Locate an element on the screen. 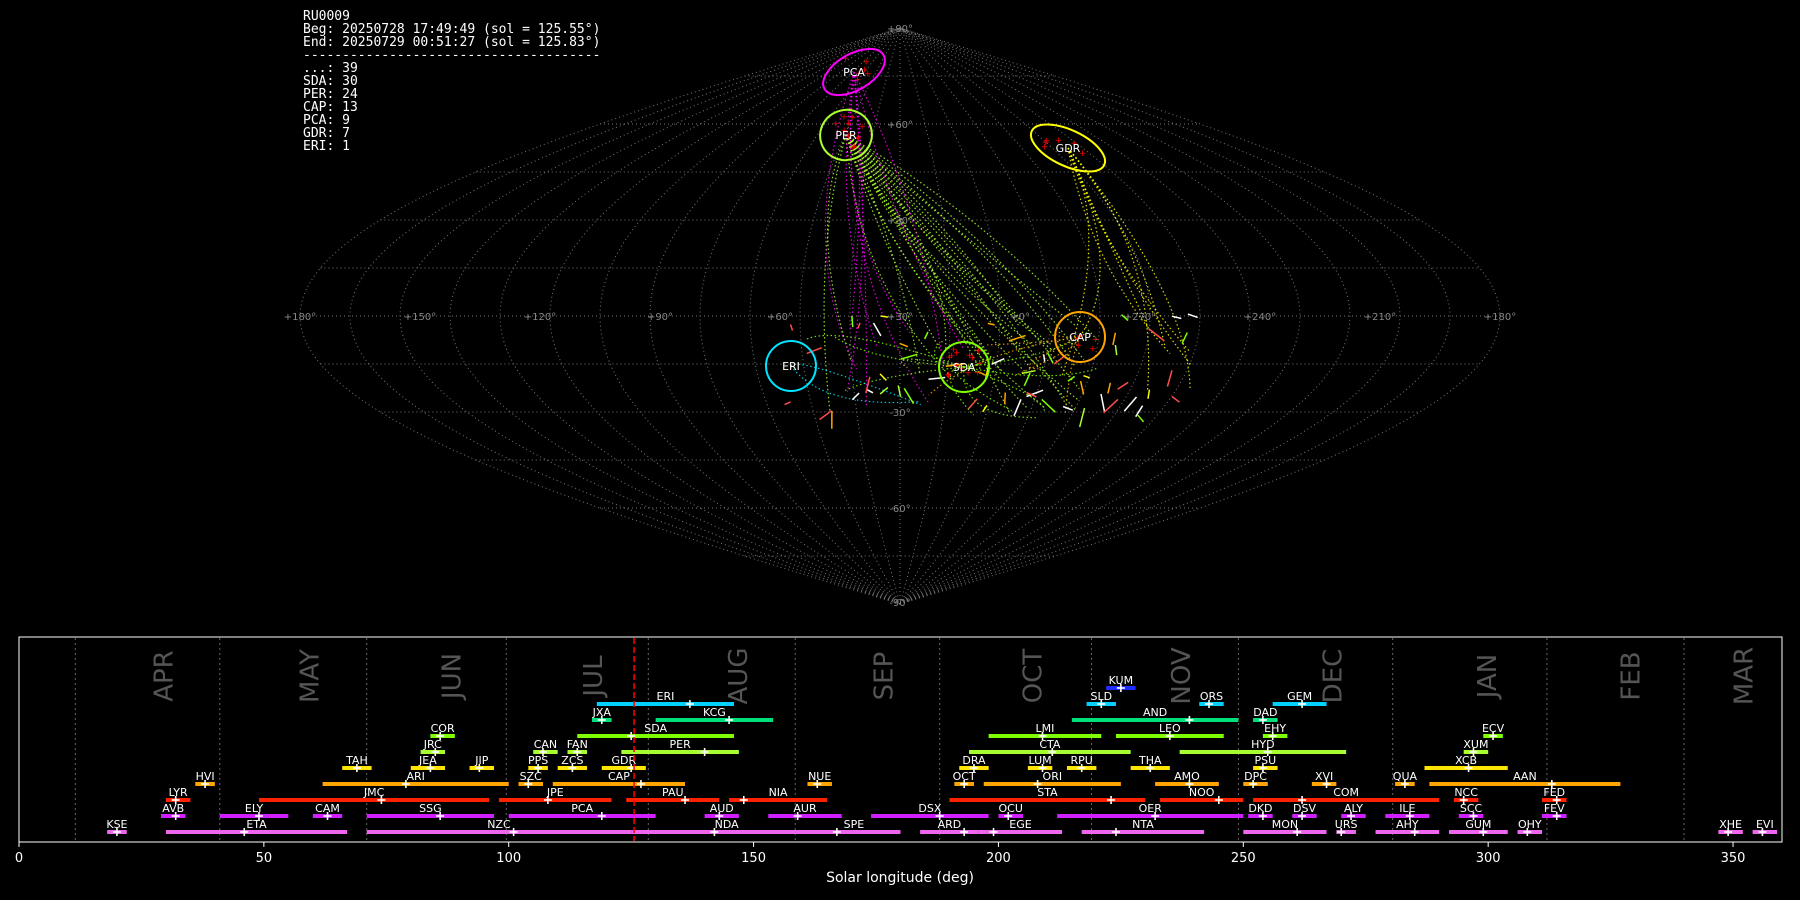  month-label: APR is located at coordinates (164, 676).